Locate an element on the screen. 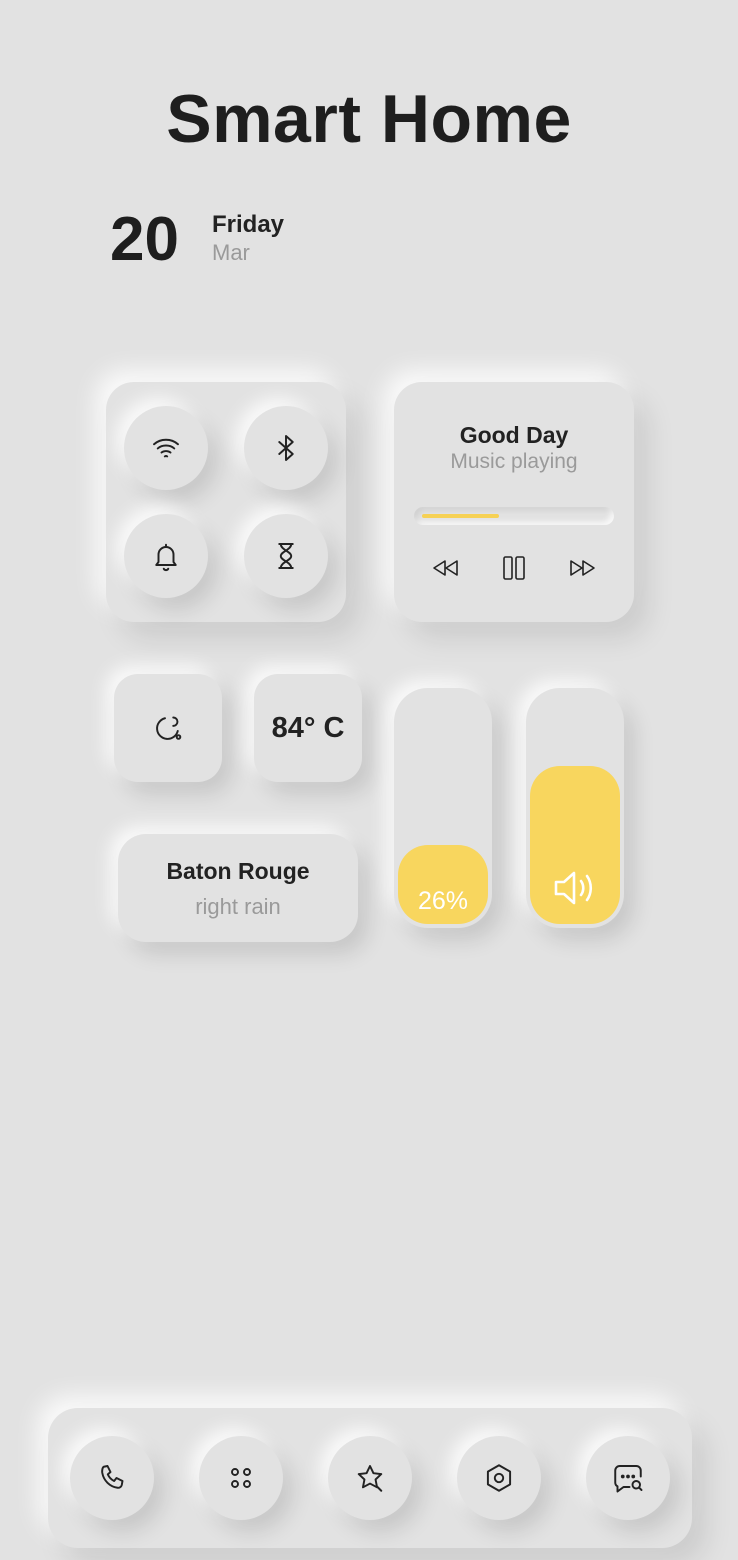 This screenshot has height=1560, width=738. wifi-icon is located at coordinates (166, 448).